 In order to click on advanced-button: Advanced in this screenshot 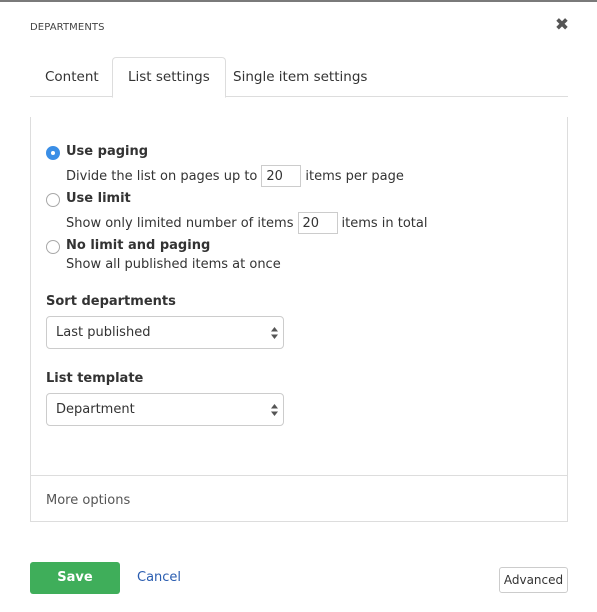, I will do `click(533, 580)`.